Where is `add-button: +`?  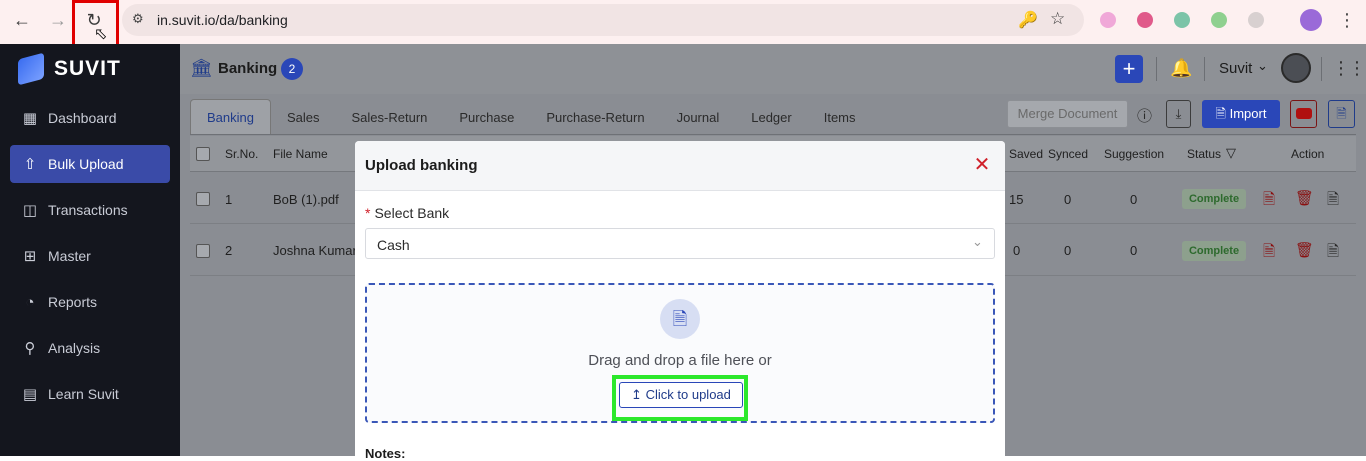 add-button: + is located at coordinates (1129, 69).